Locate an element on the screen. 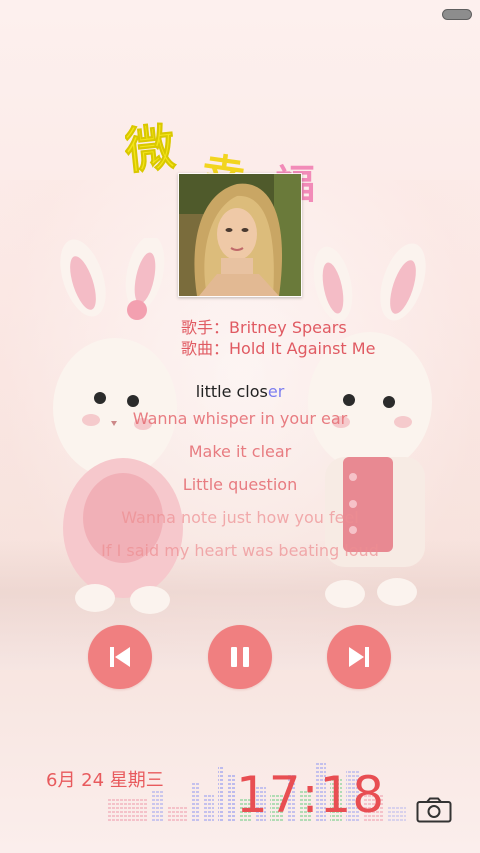 The image size is (480, 853). skip-next-icon is located at coordinates (359, 657).